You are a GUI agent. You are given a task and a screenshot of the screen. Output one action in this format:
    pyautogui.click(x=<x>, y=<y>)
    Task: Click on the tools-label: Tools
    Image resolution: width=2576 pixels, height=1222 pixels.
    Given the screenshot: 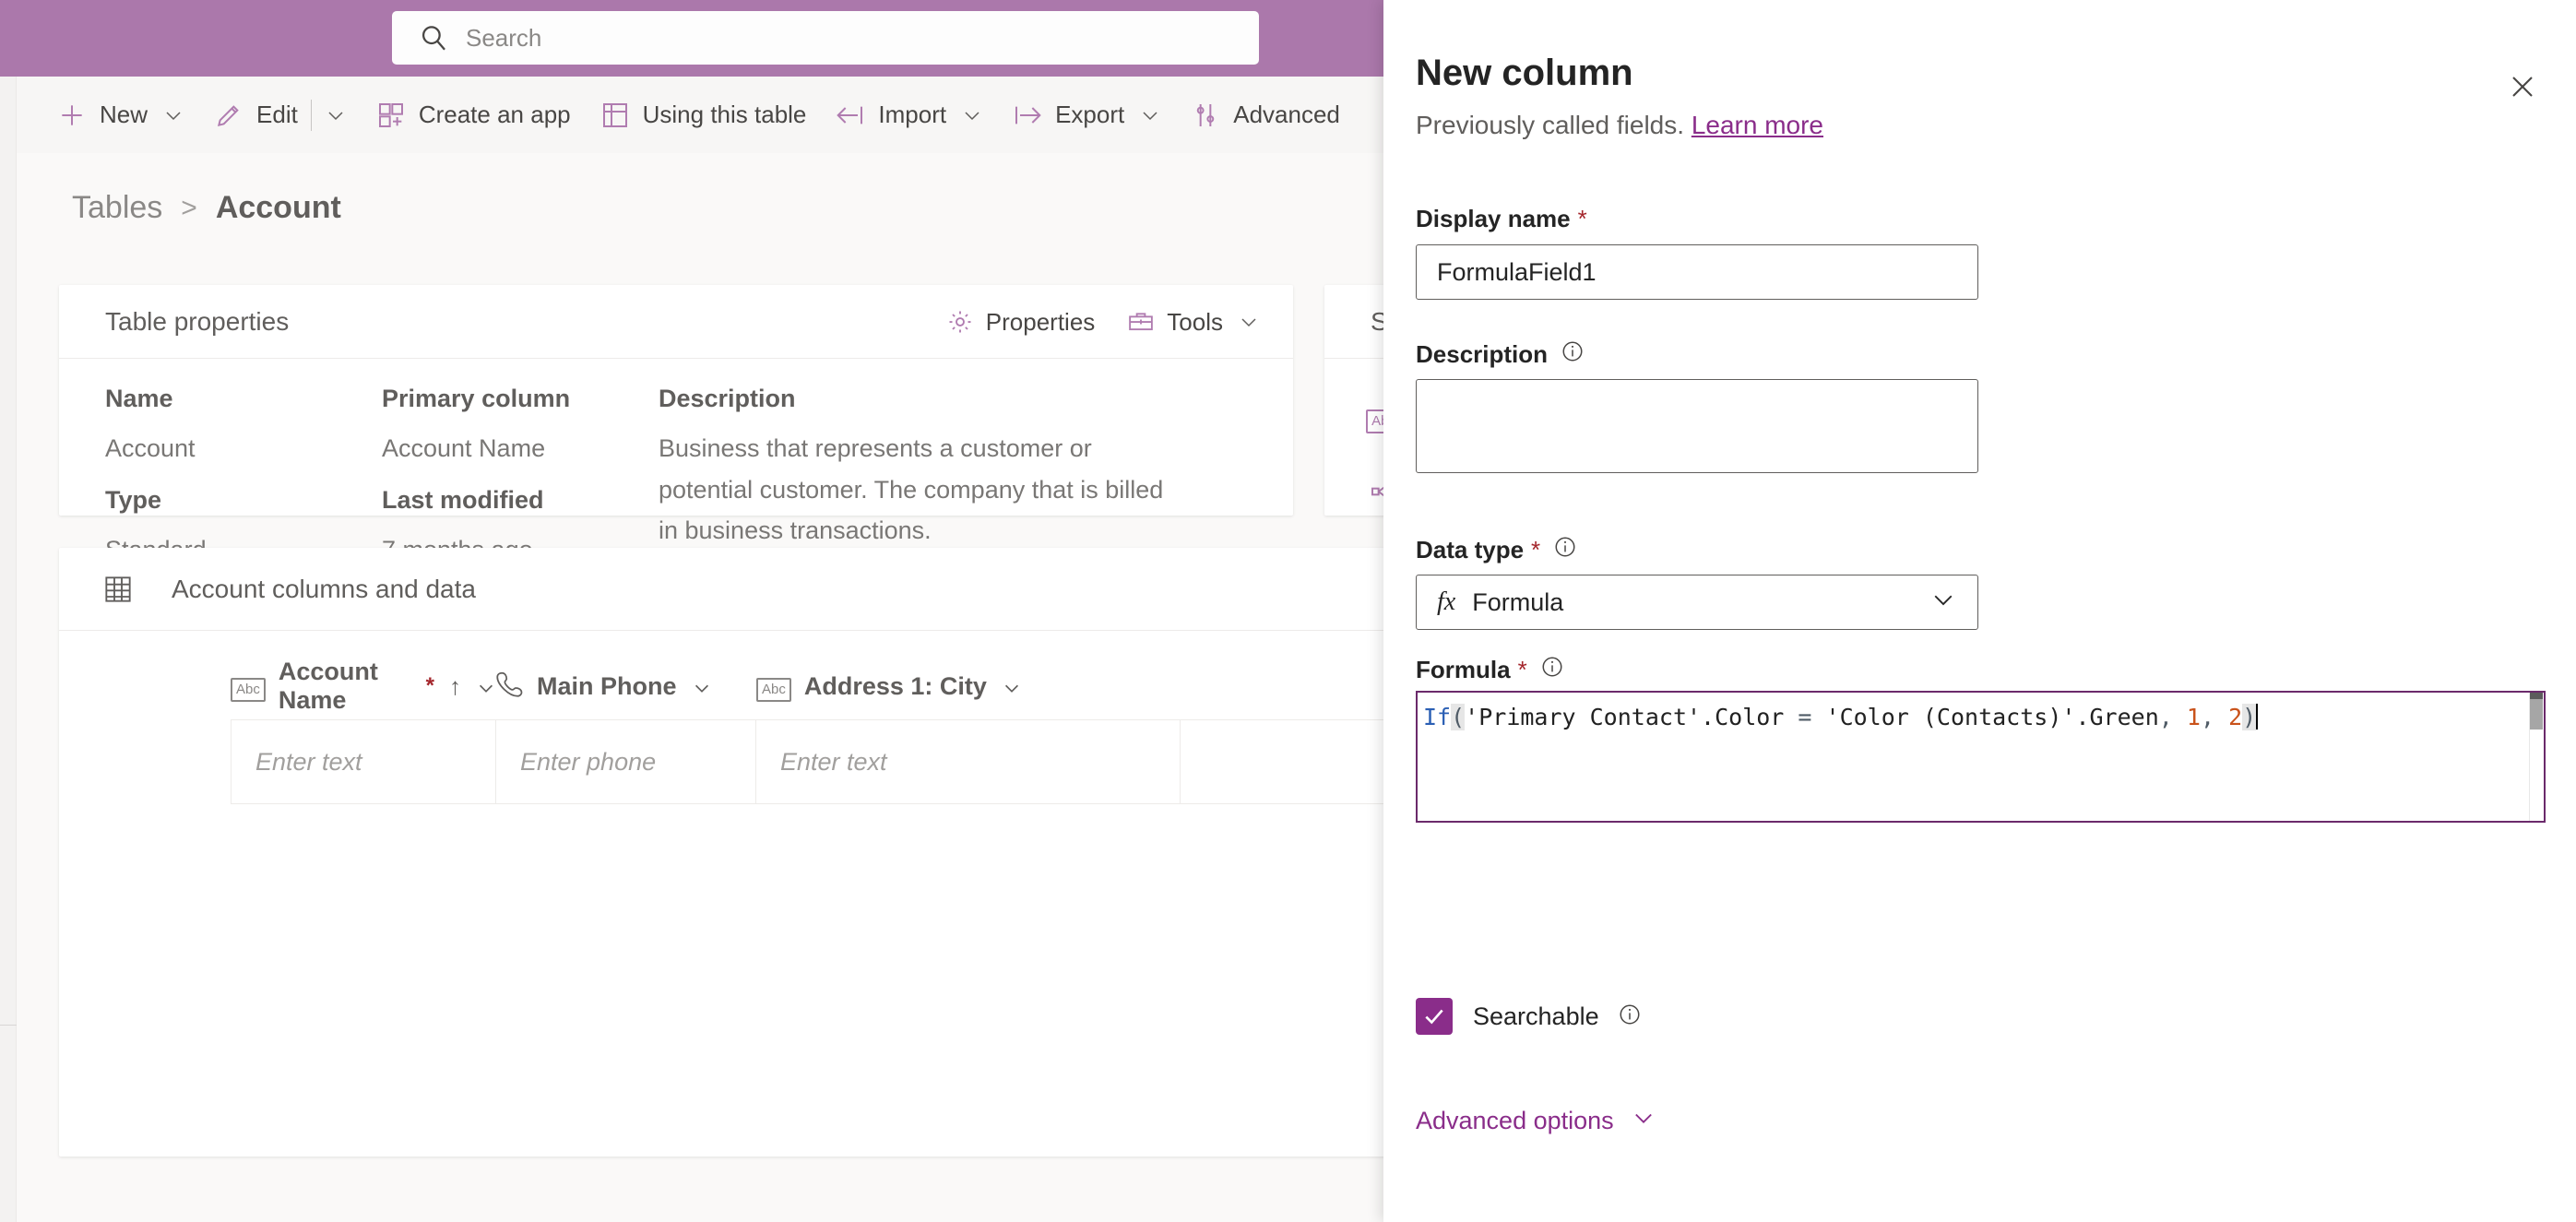 What is the action you would take?
    pyautogui.click(x=1195, y=321)
    